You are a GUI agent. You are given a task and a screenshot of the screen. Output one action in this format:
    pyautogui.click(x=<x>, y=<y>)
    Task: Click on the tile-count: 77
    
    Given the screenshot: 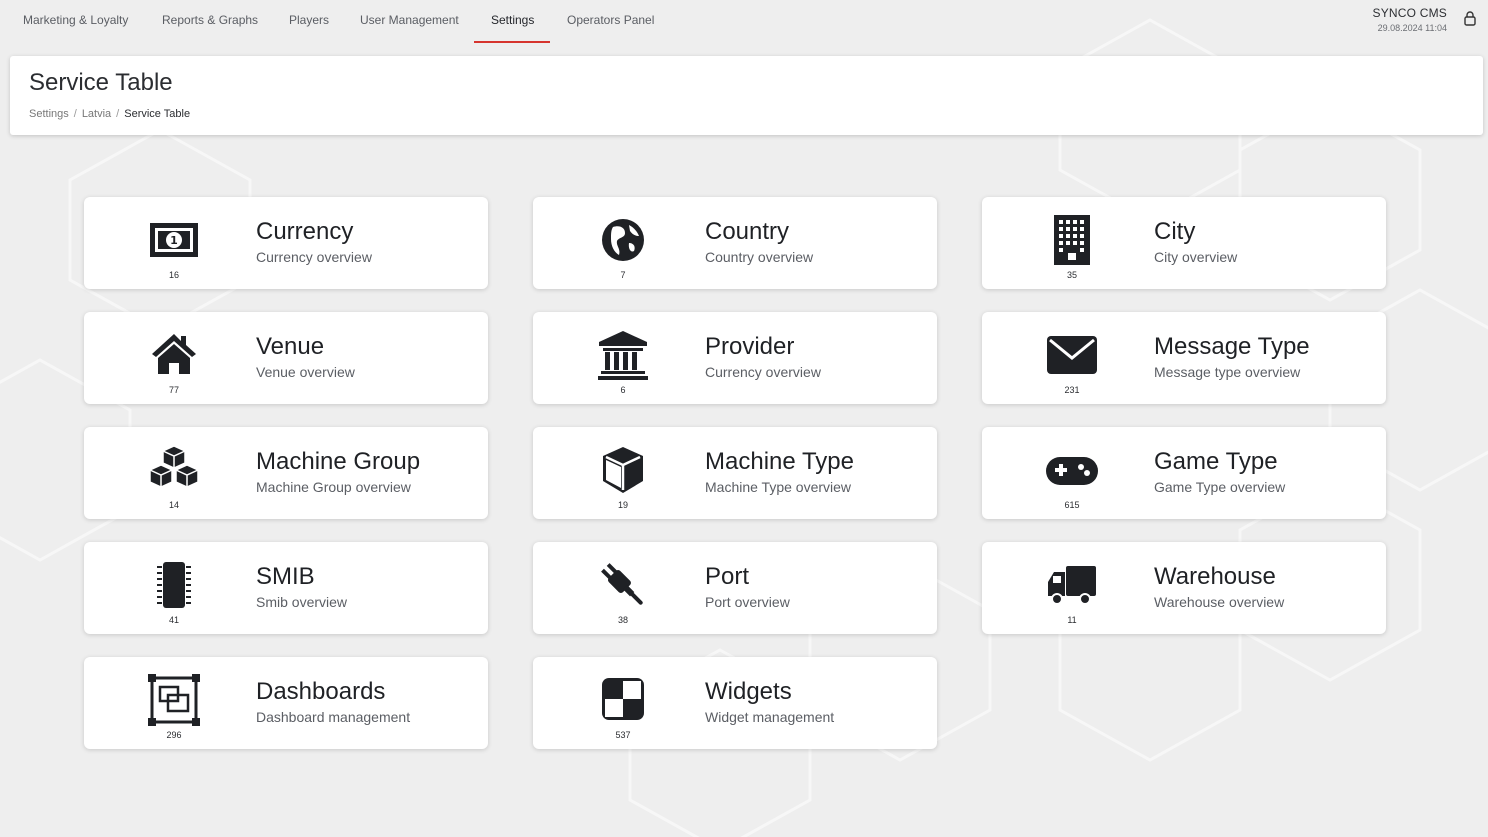 What is the action you would take?
    pyautogui.click(x=173, y=390)
    